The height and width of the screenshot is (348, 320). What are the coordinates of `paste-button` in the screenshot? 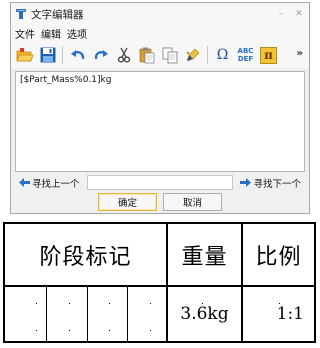 It's located at (146, 55).